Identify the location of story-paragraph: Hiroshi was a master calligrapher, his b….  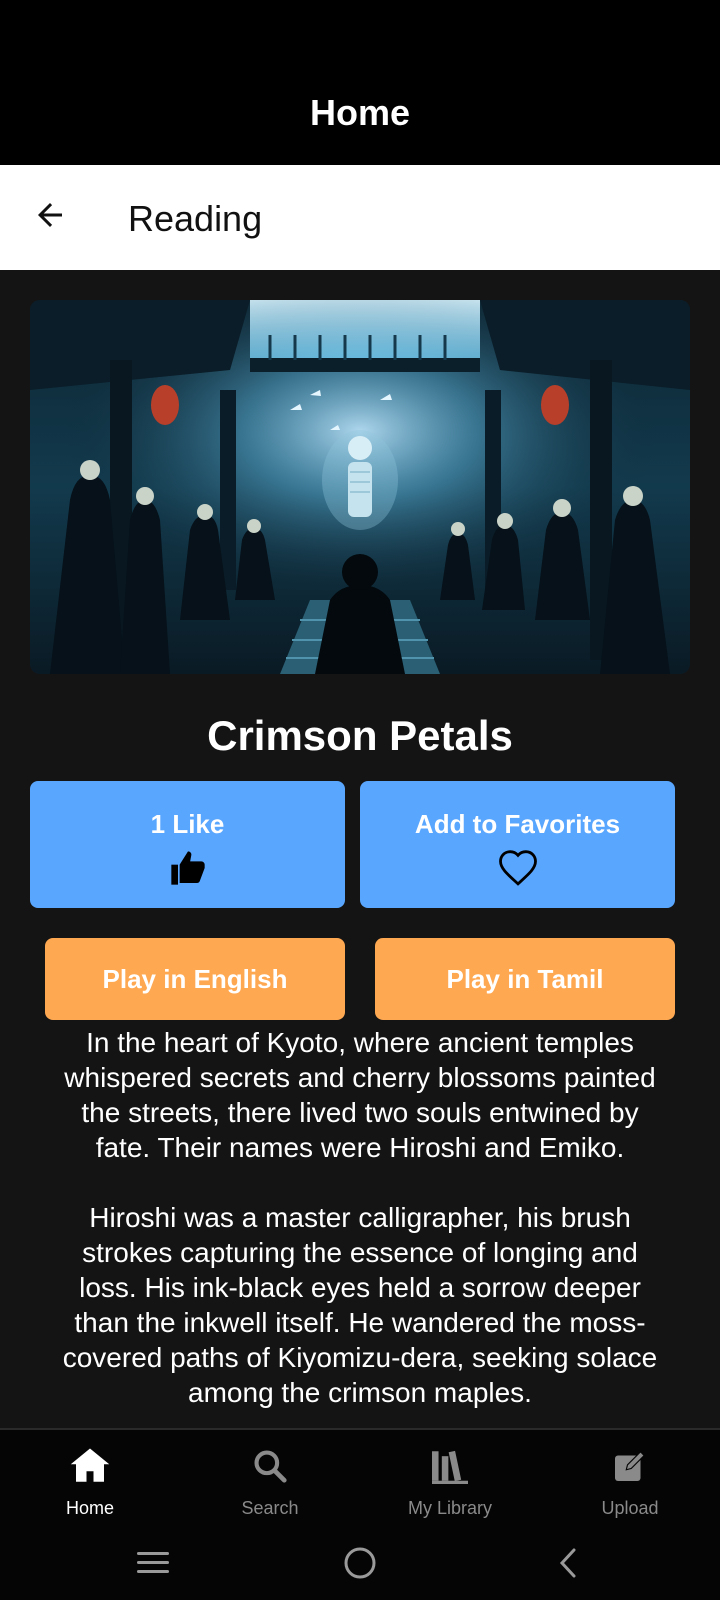
(360, 1305).